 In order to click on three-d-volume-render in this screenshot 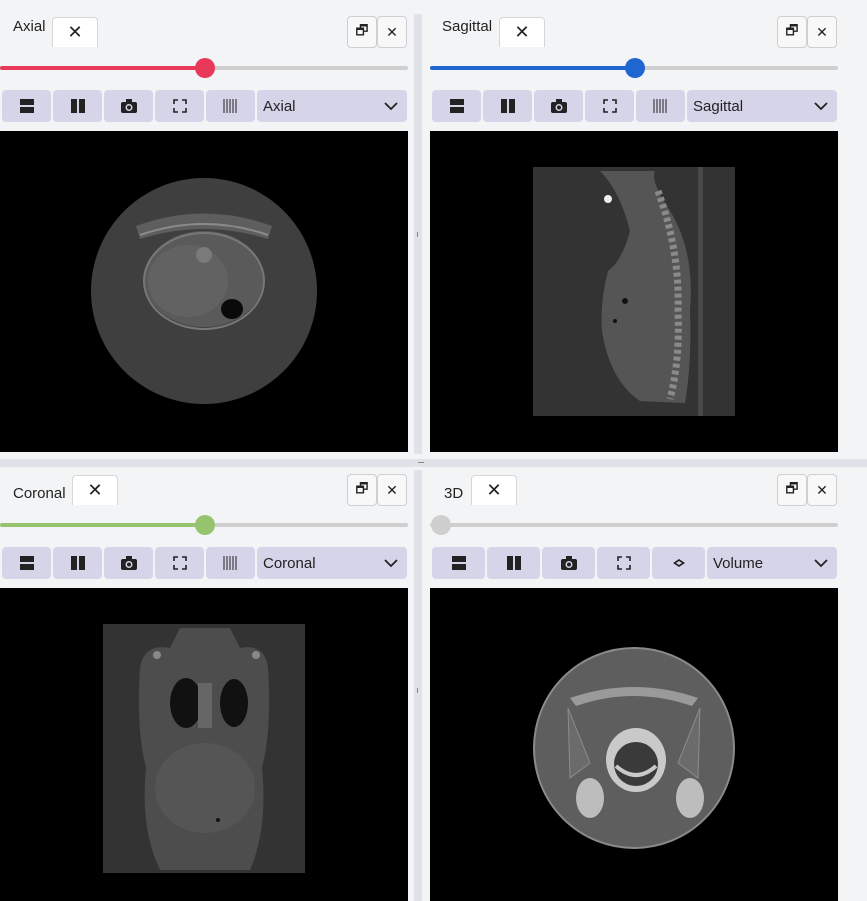, I will do `click(634, 748)`.